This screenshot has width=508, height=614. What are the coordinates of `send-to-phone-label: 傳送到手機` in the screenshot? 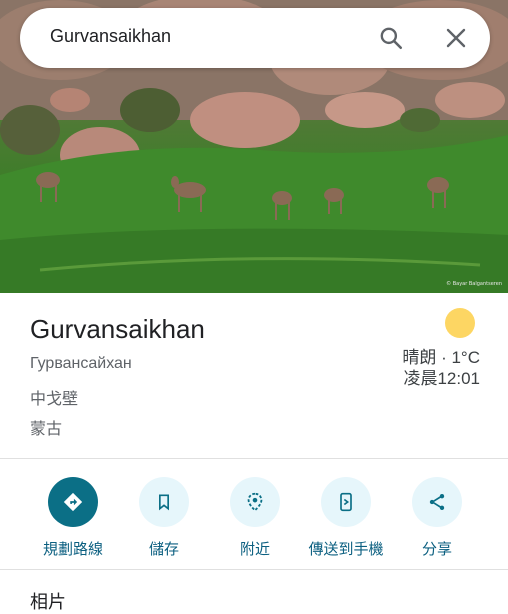 It's located at (346, 549).